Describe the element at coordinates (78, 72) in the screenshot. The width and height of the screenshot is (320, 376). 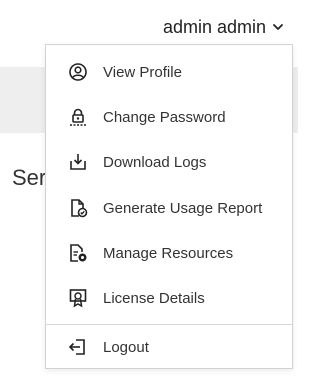
I see `user-circle-icon` at that location.